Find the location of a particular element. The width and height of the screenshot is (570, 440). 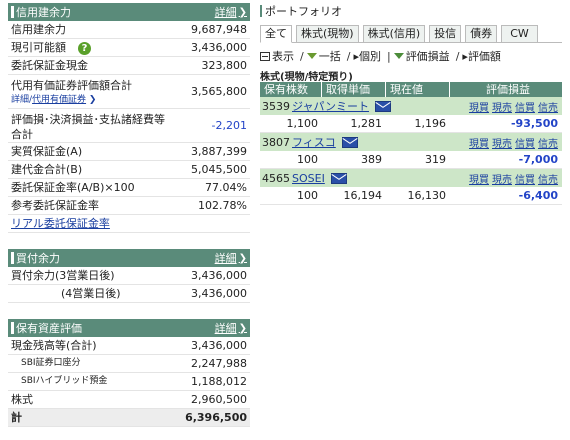

row-value: 102.78% is located at coordinates (222, 205).